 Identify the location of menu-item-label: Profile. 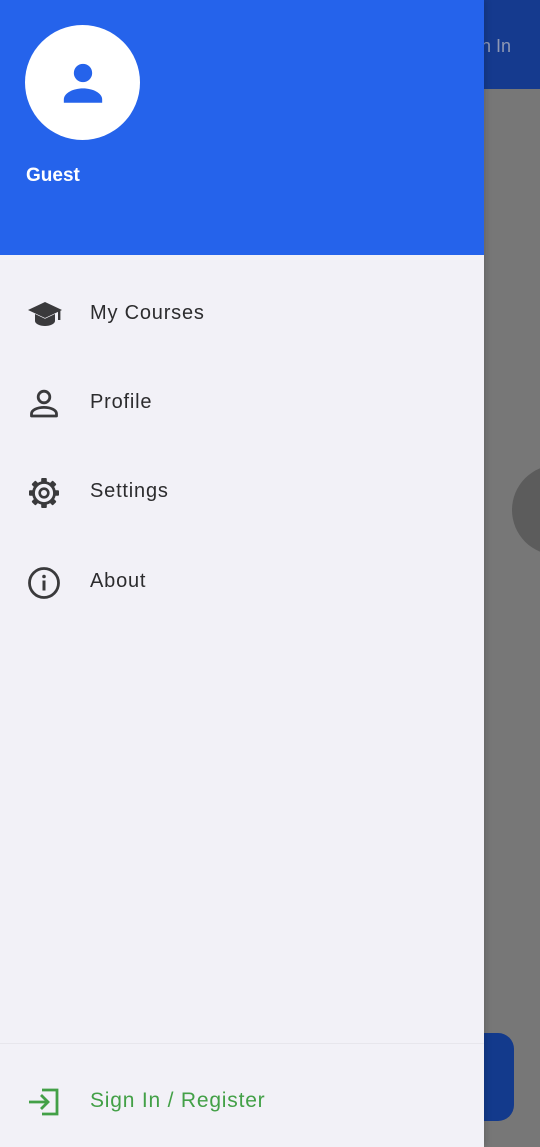
(121, 402).